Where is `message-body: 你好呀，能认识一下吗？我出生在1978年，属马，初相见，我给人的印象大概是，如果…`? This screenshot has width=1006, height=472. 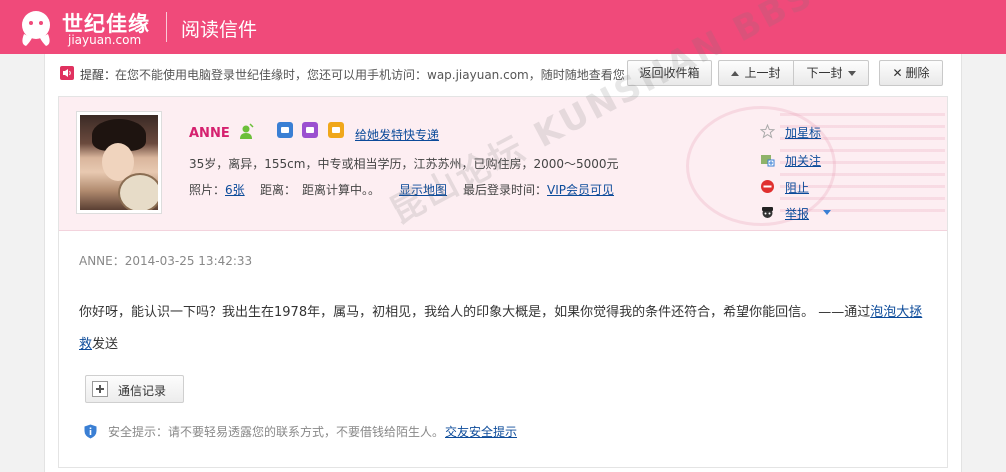 message-body: 你好呀，能认识一下吗？我出生在1978年，属马，初相见，我给人的印象大概是，如果… is located at coordinates (504, 329).